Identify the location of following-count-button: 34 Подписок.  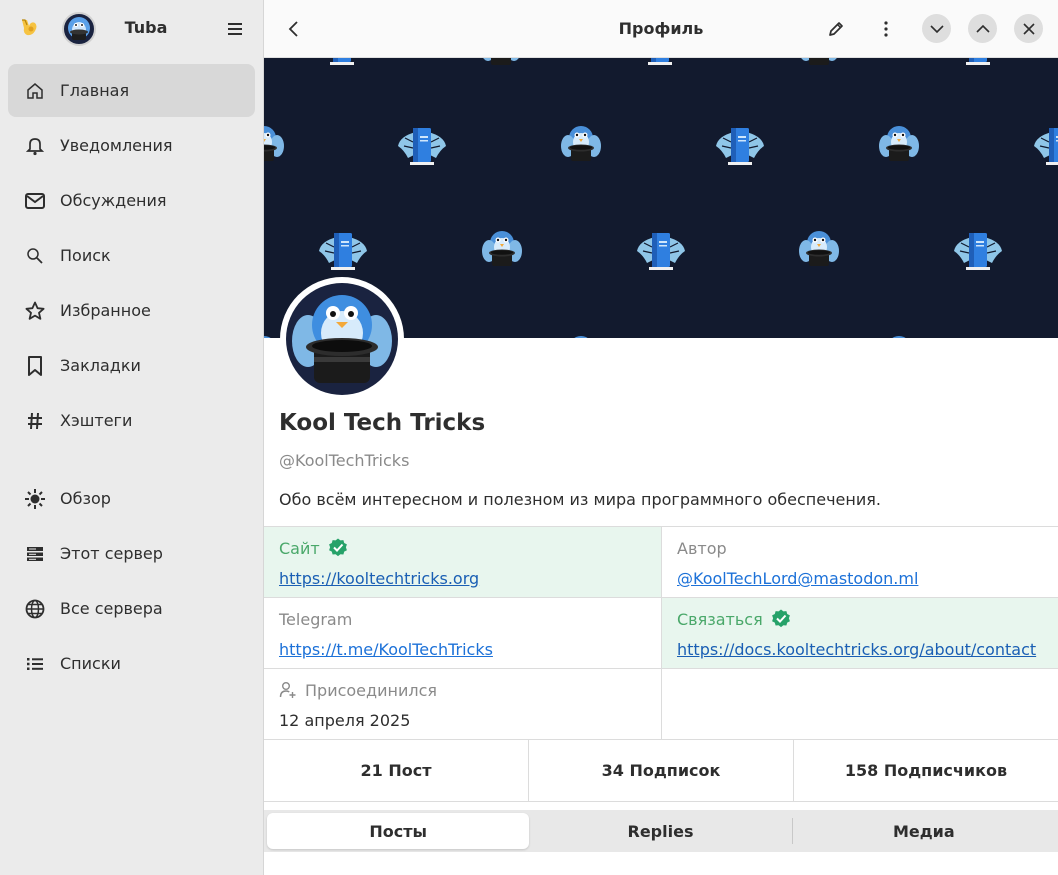
(660, 770).